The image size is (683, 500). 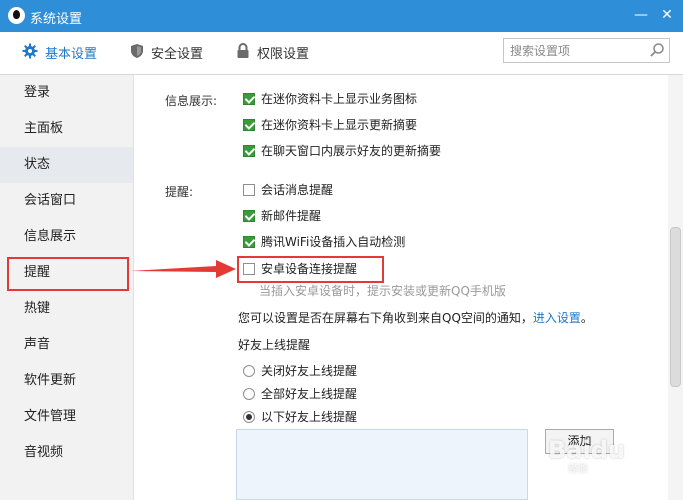 I want to click on info-option-business-icons: 在迷你资料卡上显示业务图标, so click(x=330, y=99).